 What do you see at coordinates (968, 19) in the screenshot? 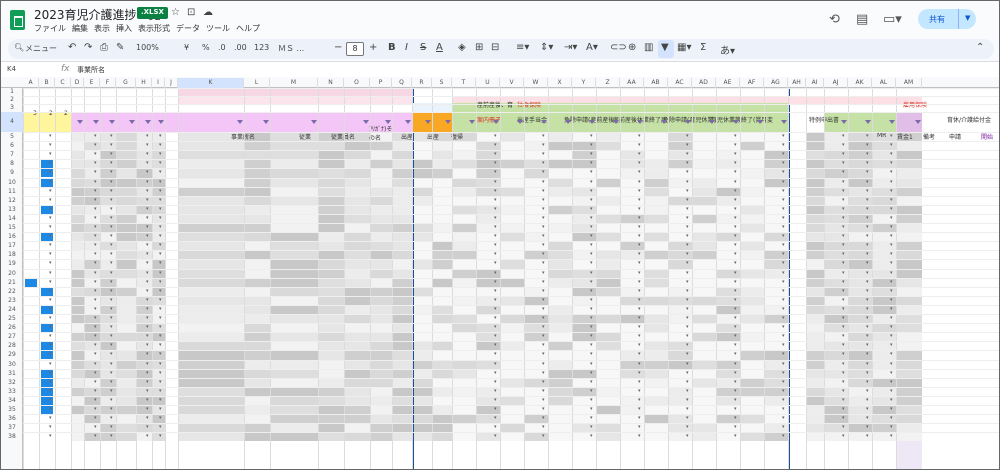
I see `share-dropdown-icon: ▼` at bounding box center [968, 19].